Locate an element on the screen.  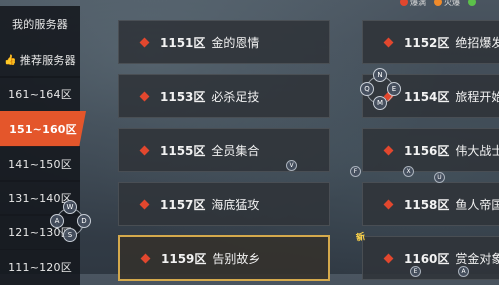
key-overlay-pad-right: N Q E M is located at coordinates (380, 90).